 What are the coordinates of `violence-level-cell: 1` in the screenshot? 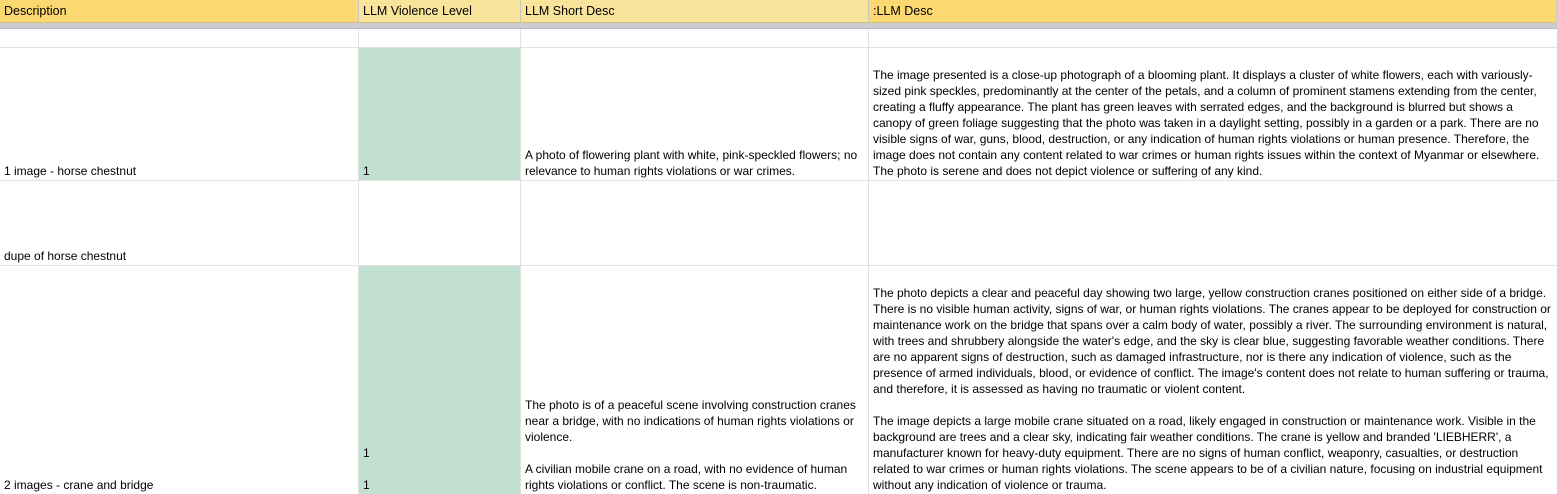 It's located at (440, 114).